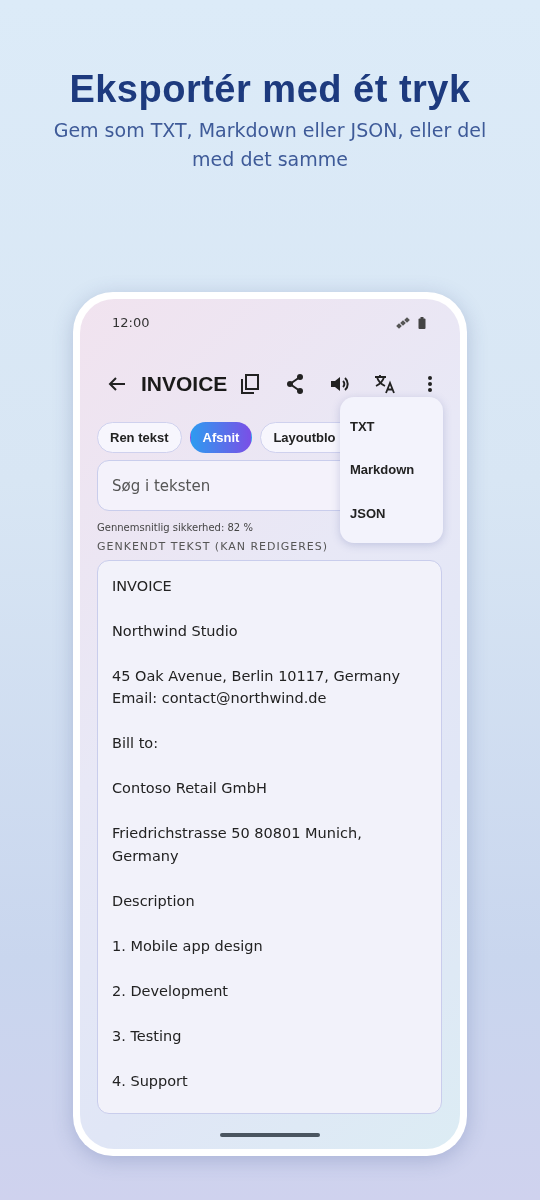 The width and height of the screenshot is (540, 1200). Describe the element at coordinates (184, 383) in the screenshot. I see `screen-title: INVOICE` at that location.